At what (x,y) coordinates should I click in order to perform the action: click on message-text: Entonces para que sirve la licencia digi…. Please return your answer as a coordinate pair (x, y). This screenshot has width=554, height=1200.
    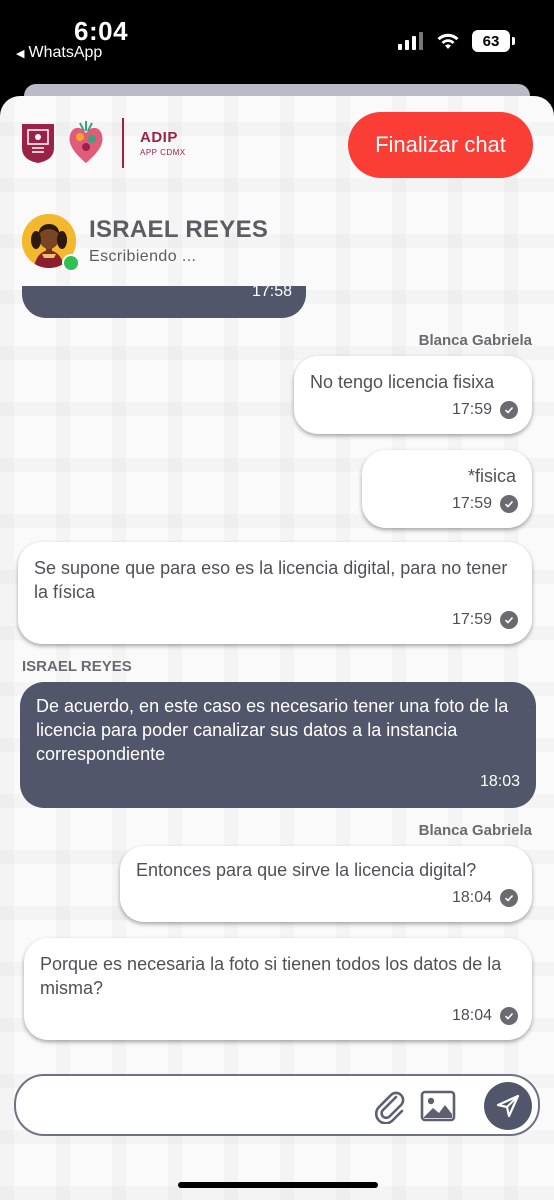
    Looking at the image, I should click on (306, 870).